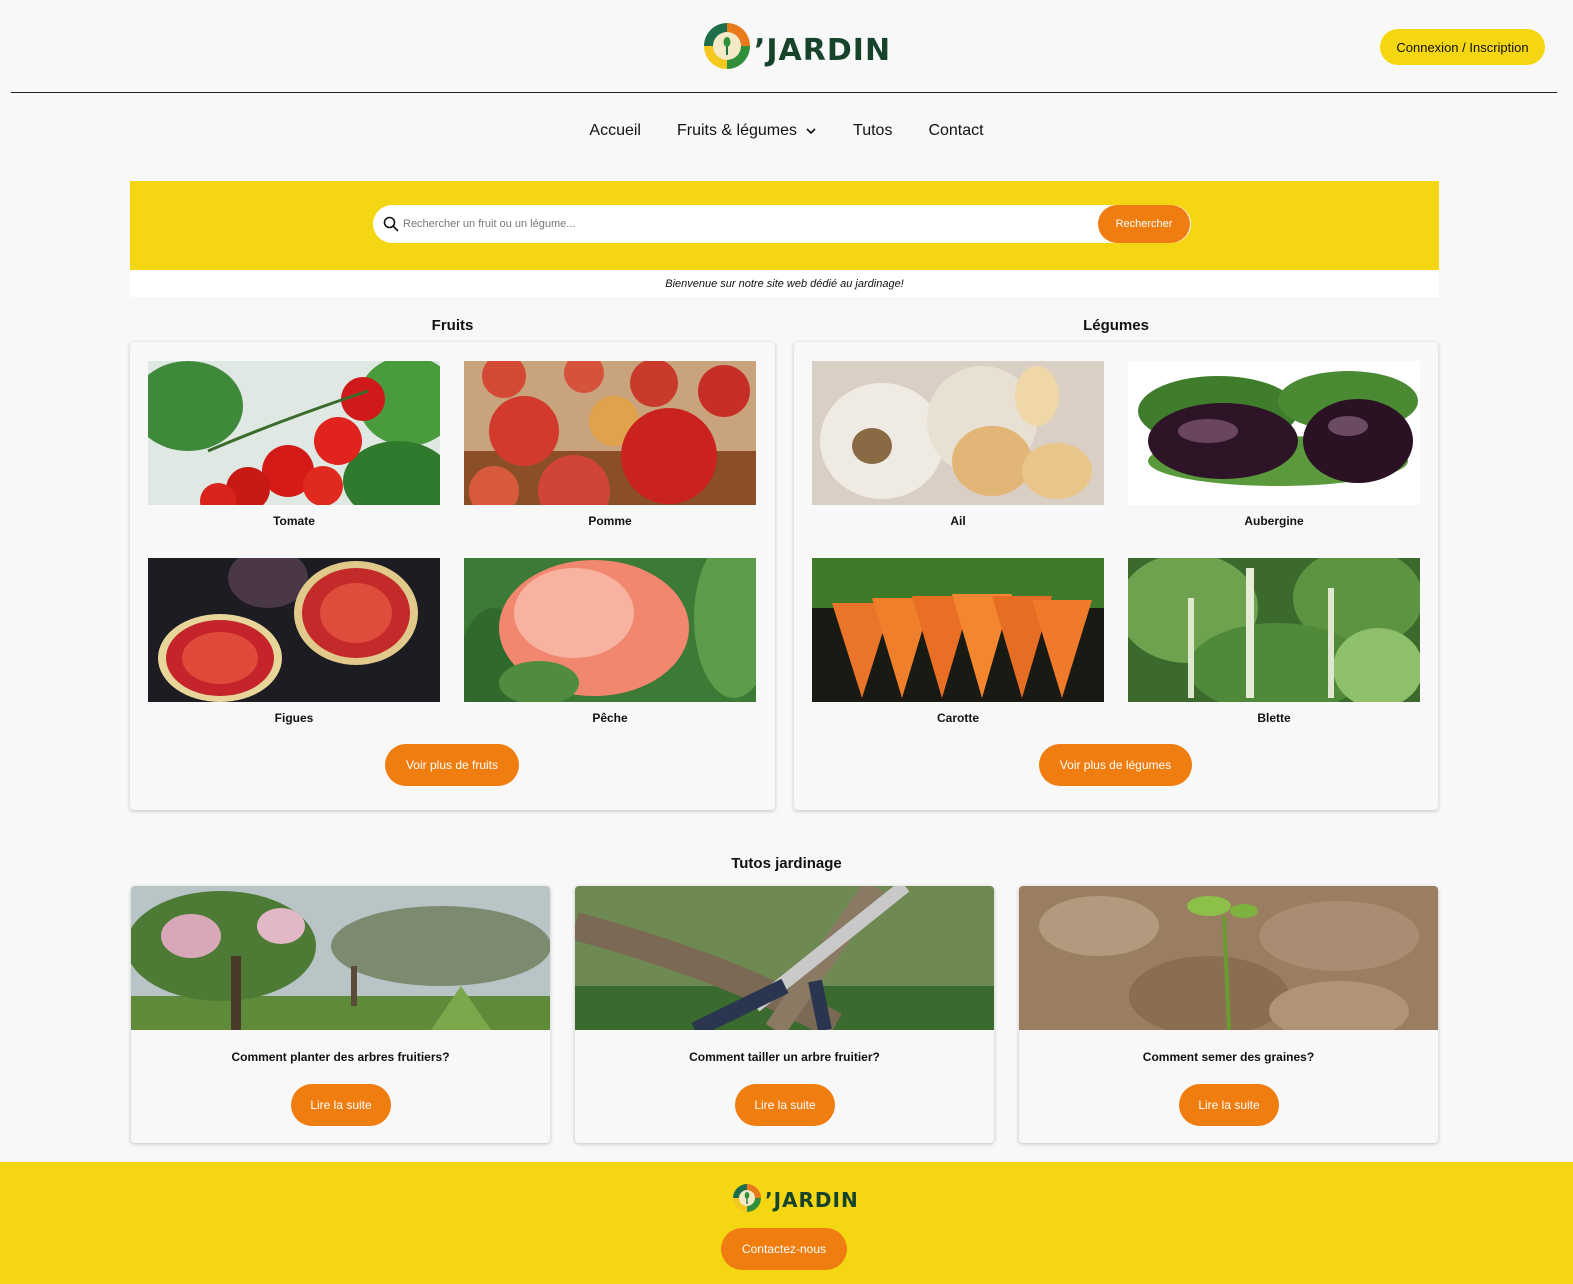  Describe the element at coordinates (784, 92) in the screenshot. I see `header-divider` at that location.